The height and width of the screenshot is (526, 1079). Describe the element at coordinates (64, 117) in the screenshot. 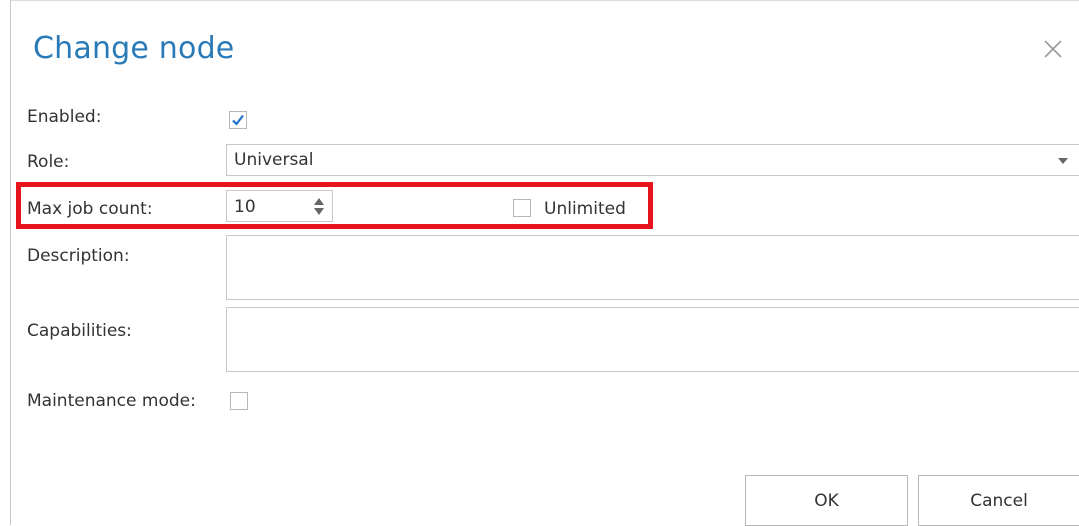

I see `enabled-label: Enabled:` at that location.